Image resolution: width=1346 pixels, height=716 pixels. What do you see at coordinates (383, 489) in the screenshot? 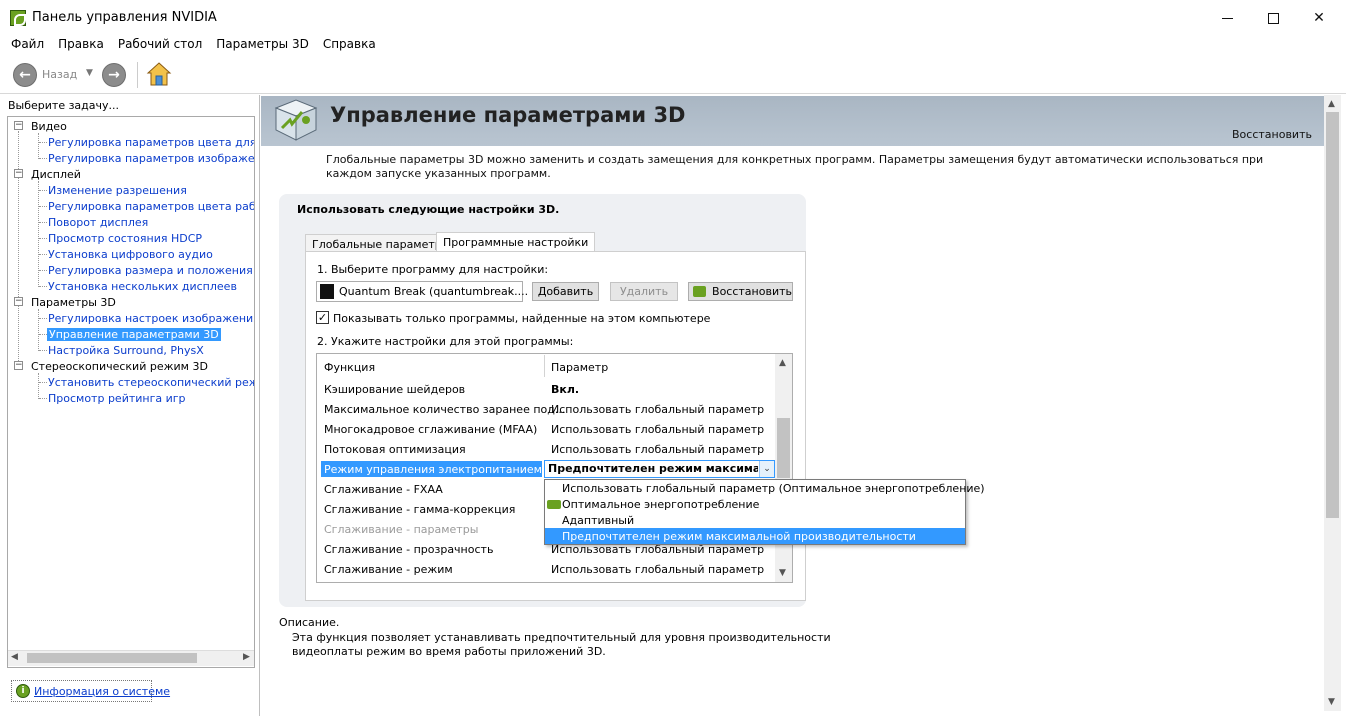
I see `setting-function: Сглаживание - FXAA` at bounding box center [383, 489].